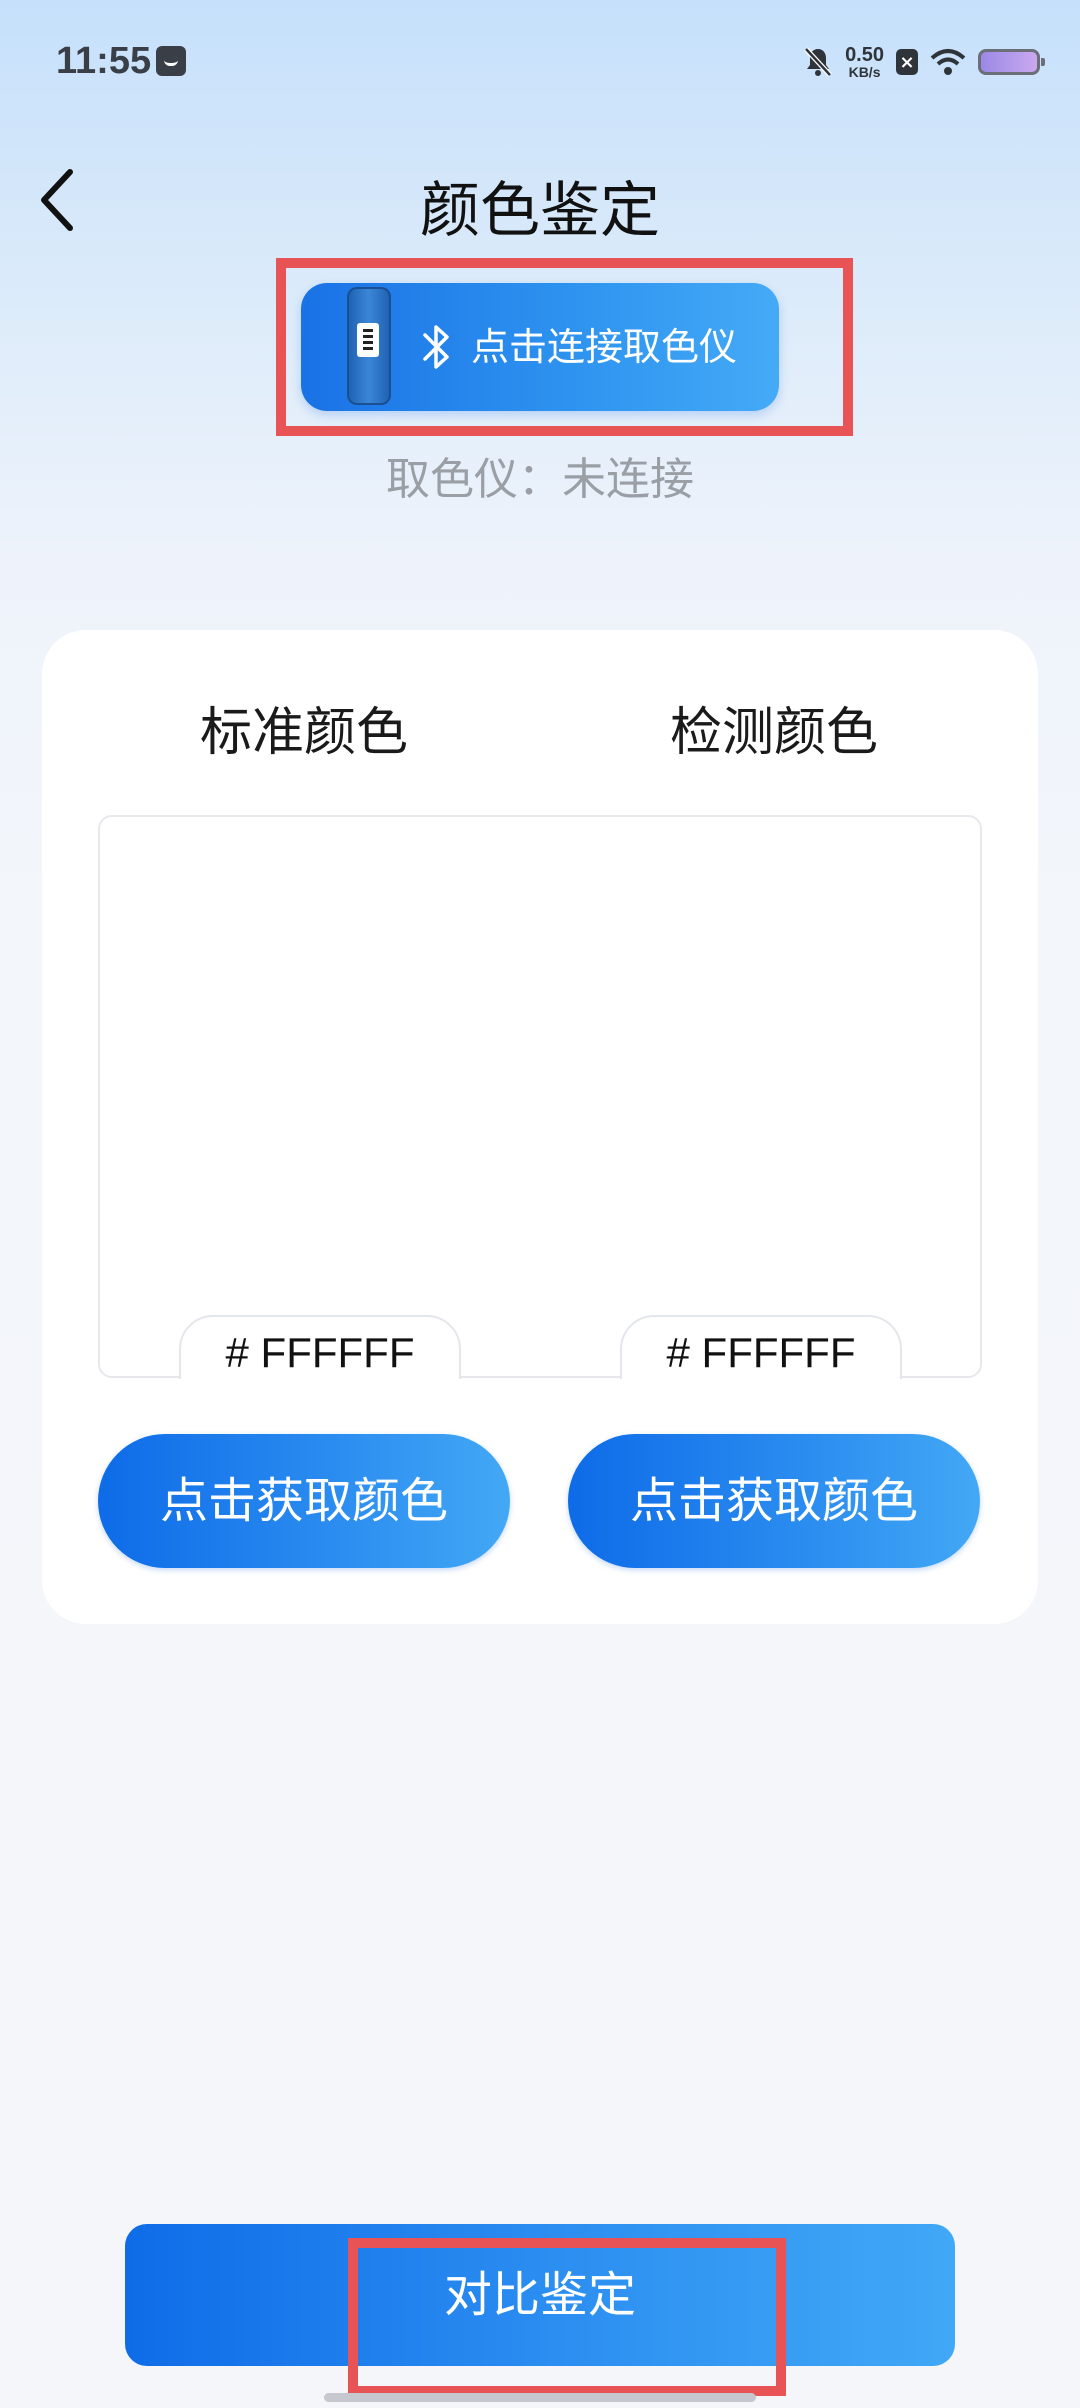 This screenshot has height=2408, width=1080. What do you see at coordinates (774, 1501) in the screenshot?
I see `pick-detected-color-button: 点击获取颜色` at bounding box center [774, 1501].